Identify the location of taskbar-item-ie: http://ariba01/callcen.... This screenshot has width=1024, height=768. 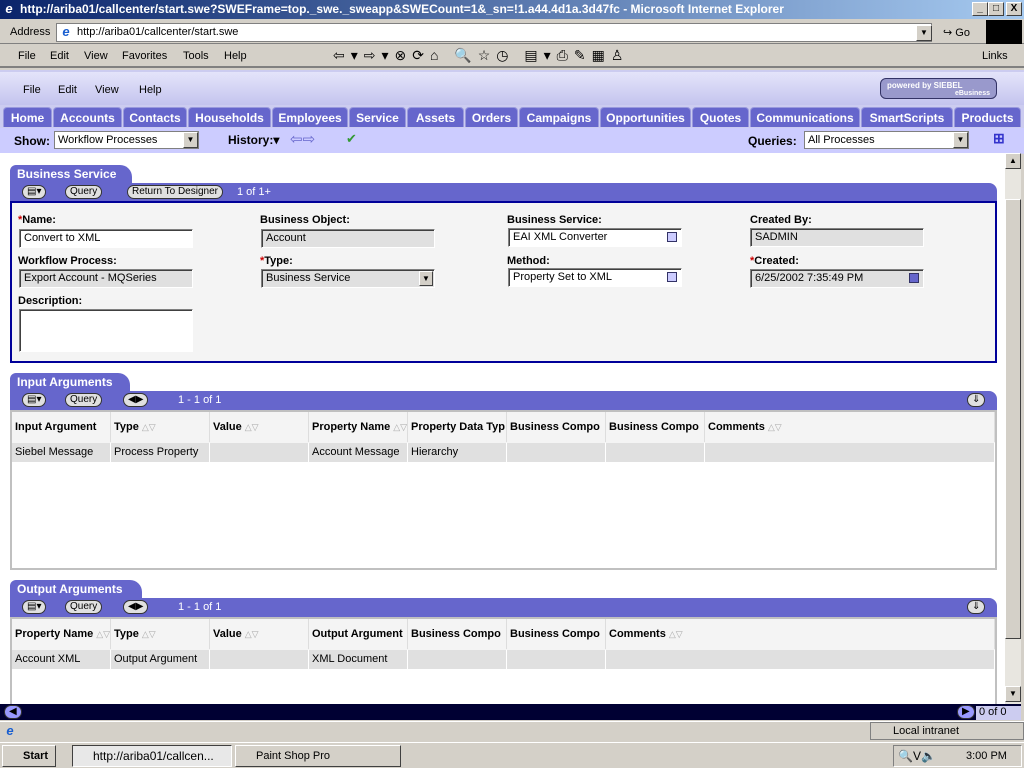
(152, 756).